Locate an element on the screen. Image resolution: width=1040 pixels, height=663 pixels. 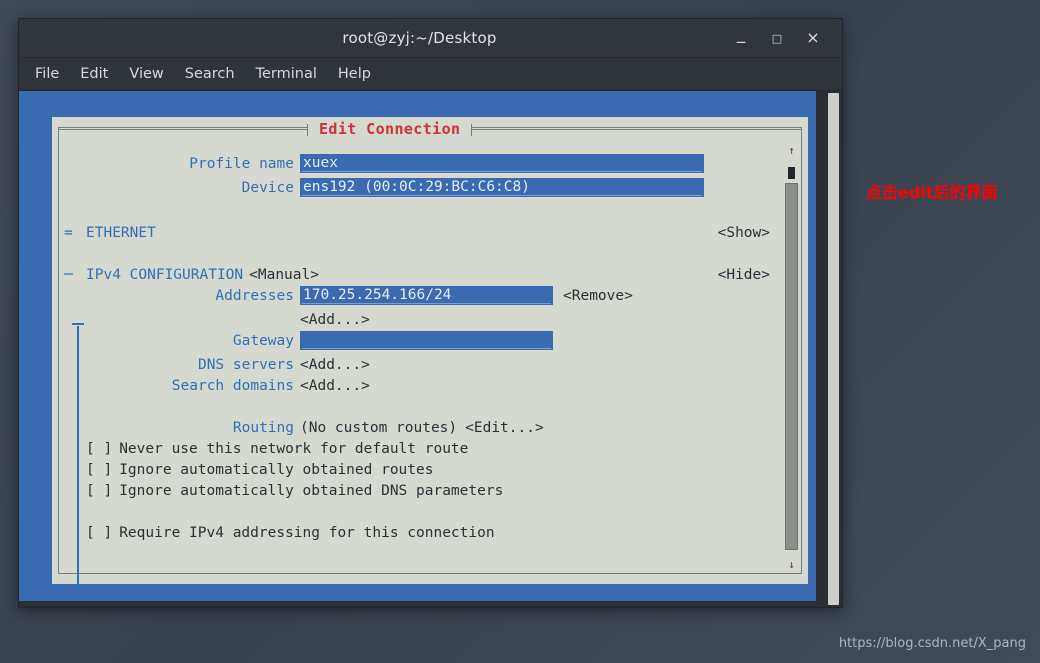
collapse-marker-icon: = is located at coordinates (68, 233).